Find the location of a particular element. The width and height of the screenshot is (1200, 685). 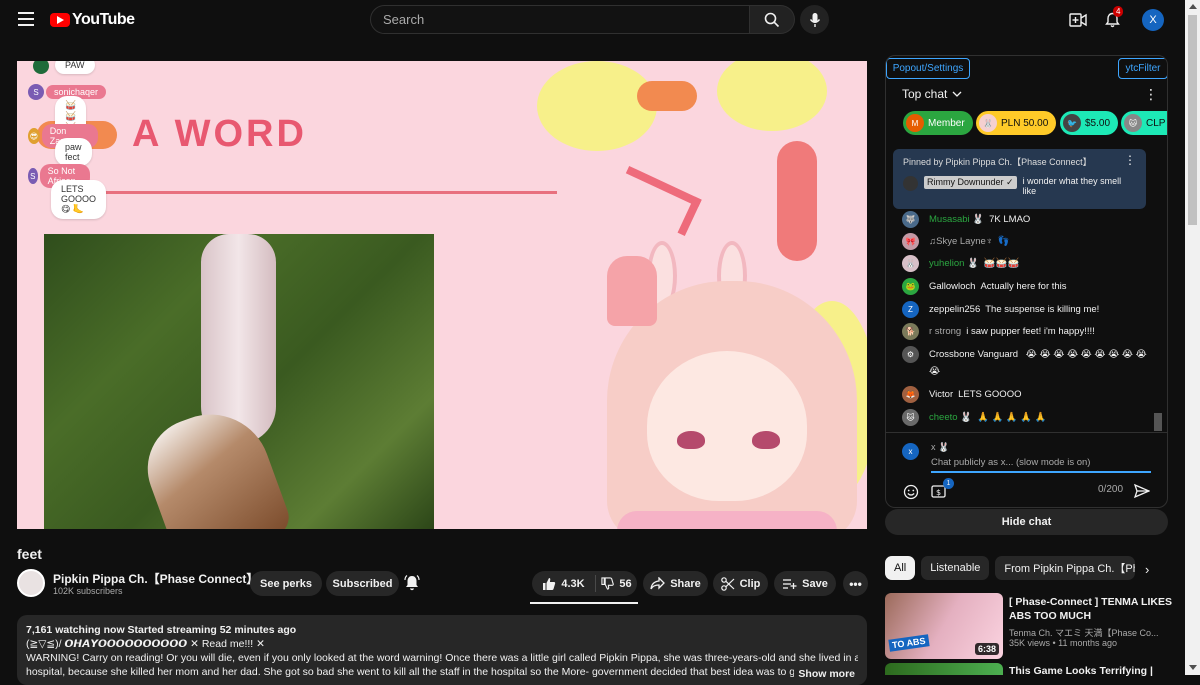

char-count: 0/200 is located at coordinates (1111, 489).